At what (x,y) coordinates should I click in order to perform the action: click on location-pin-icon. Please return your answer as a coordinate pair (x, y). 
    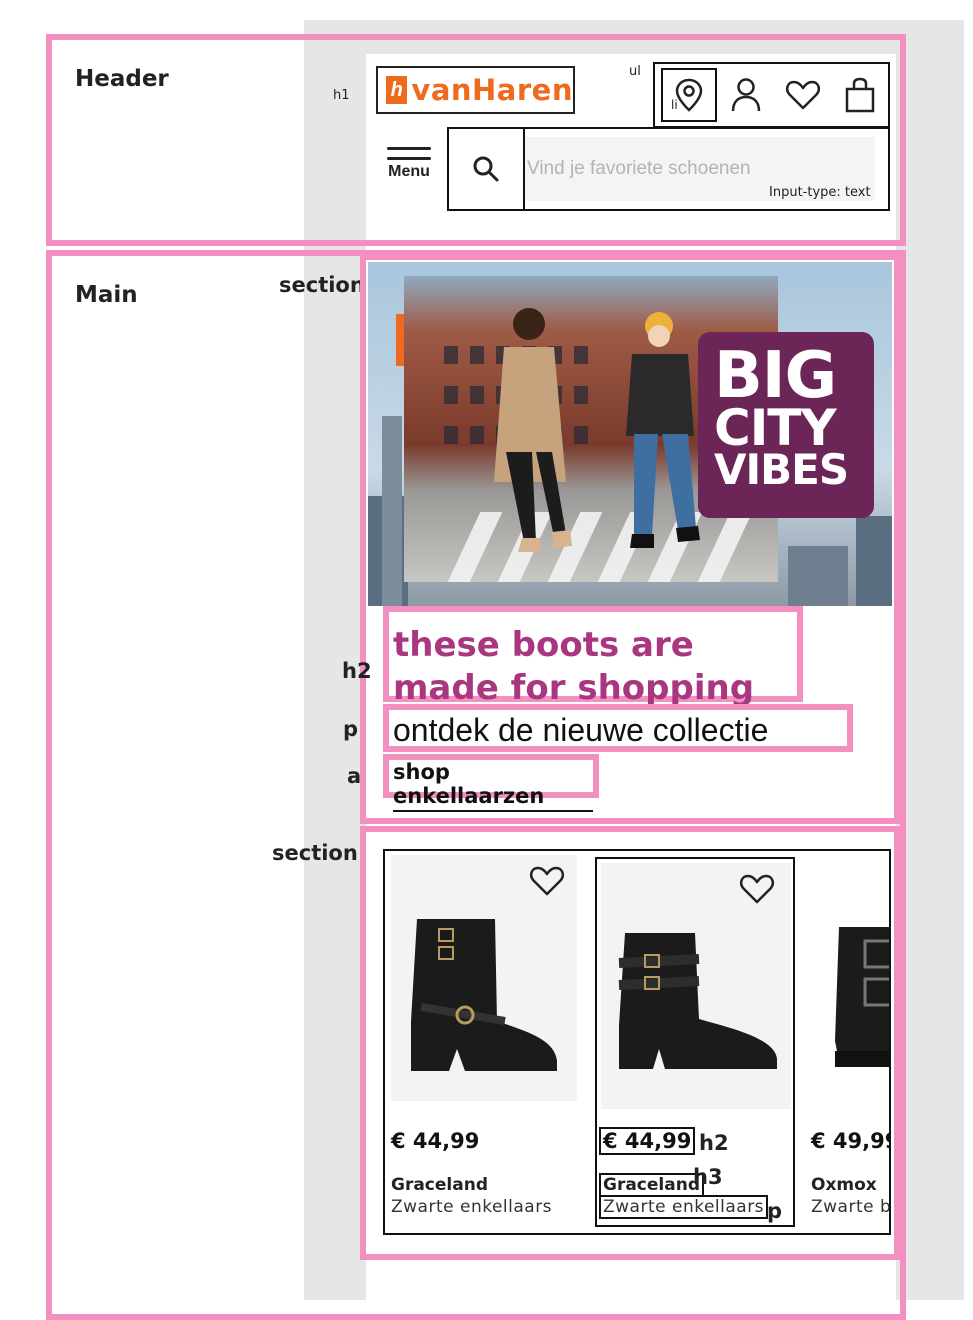
    Looking at the image, I should click on (689, 95).